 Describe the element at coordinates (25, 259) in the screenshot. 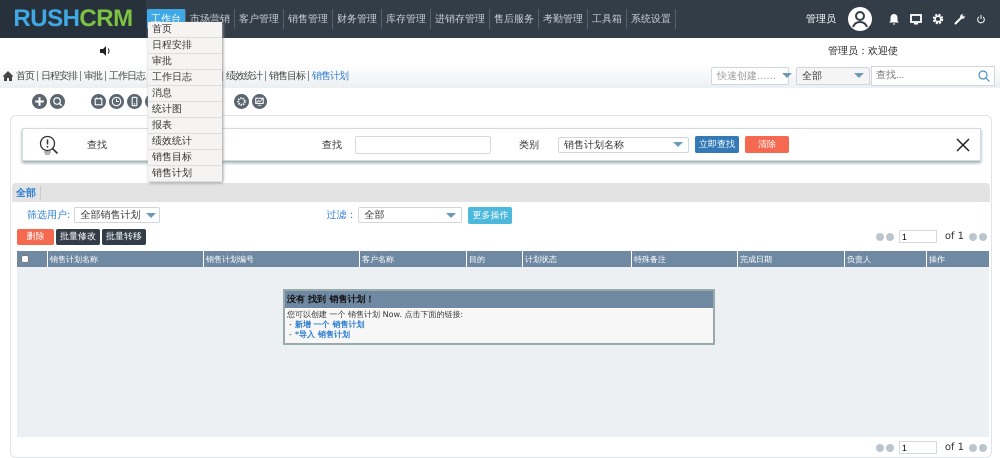

I see `select-all-checkbox` at that location.